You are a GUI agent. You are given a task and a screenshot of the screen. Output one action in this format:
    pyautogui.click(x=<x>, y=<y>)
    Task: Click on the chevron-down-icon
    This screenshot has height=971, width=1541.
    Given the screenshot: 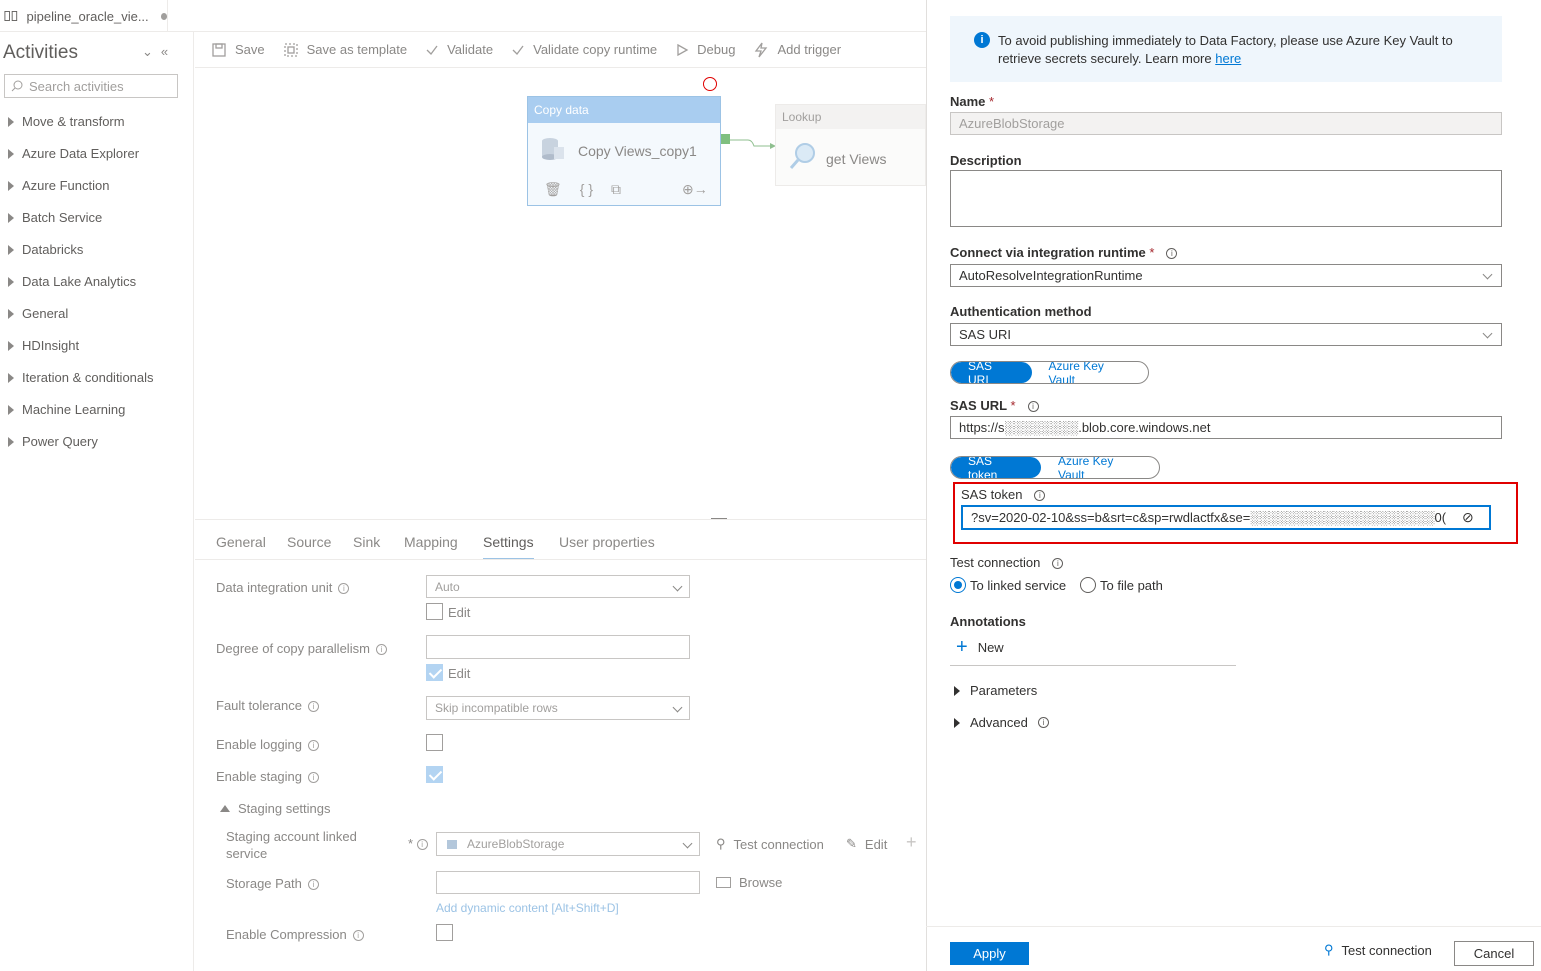 What is the action you would take?
    pyautogui.click(x=1487, y=274)
    